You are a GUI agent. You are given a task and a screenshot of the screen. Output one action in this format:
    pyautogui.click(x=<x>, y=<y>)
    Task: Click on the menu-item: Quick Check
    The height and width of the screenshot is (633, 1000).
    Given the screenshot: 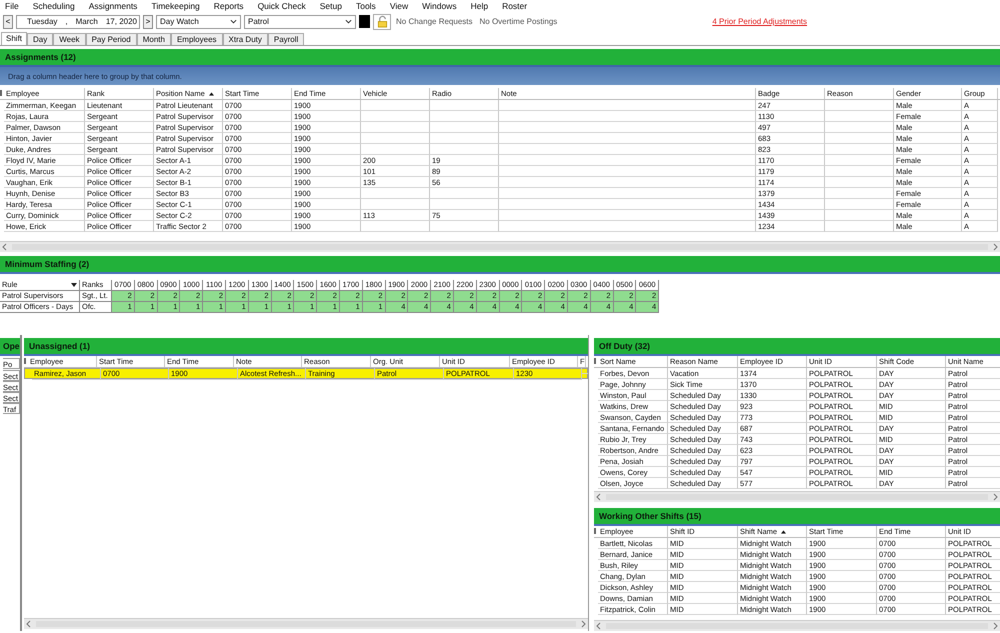 What is the action you would take?
    pyautogui.click(x=282, y=5)
    